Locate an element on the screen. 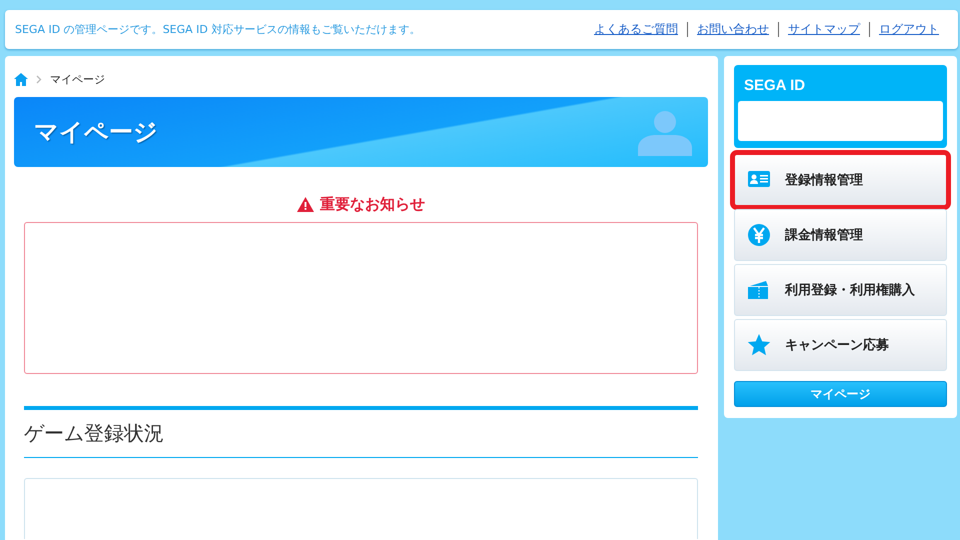  star-icon is located at coordinates (759, 345).